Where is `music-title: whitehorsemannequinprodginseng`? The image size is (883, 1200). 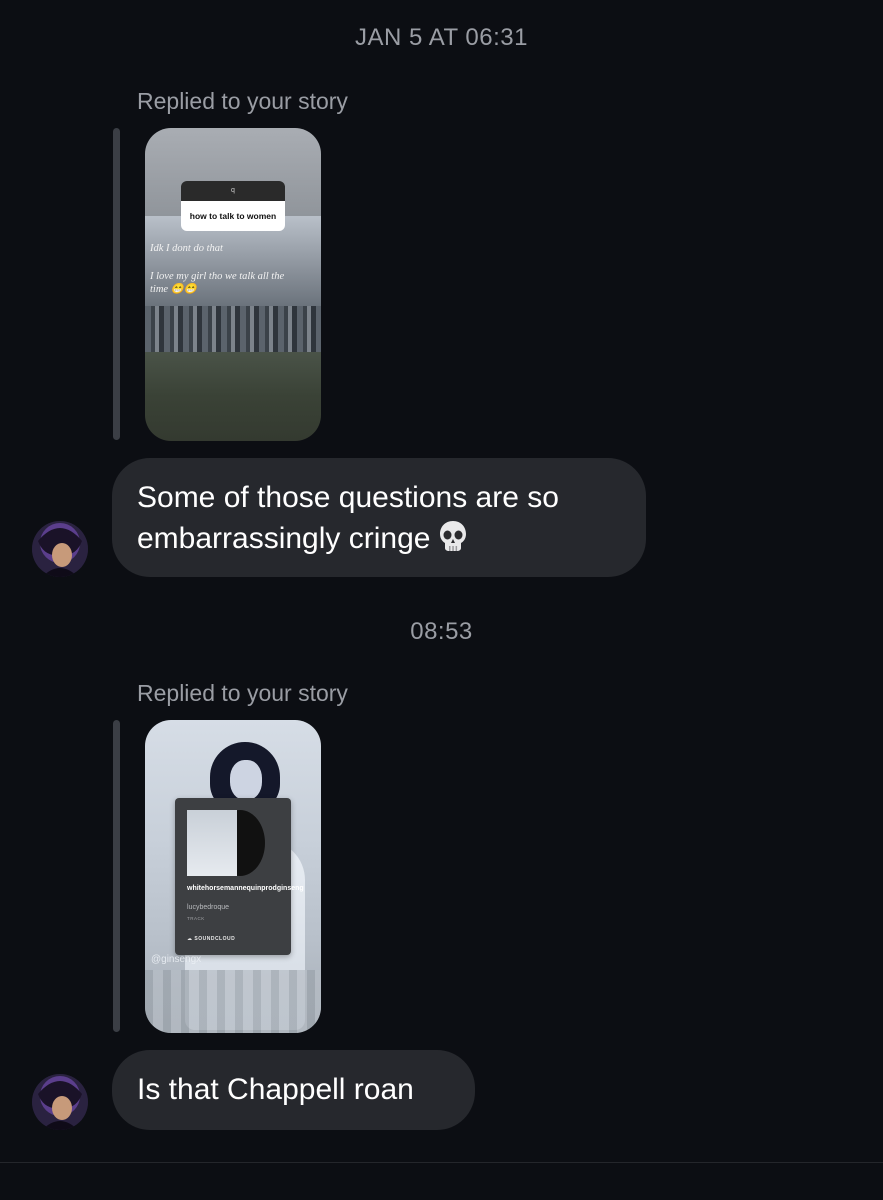
music-title: whitehorsemannequinprodginseng is located at coordinates (245, 888).